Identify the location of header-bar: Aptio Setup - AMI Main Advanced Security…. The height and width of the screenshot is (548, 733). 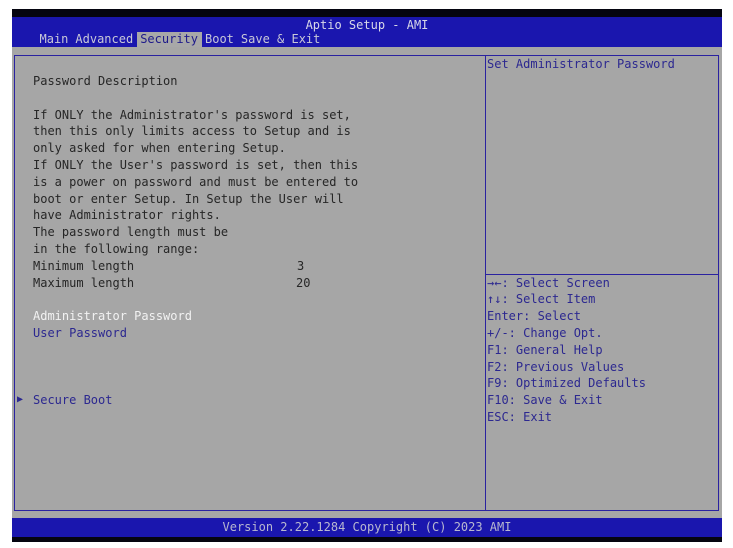
(367, 32).